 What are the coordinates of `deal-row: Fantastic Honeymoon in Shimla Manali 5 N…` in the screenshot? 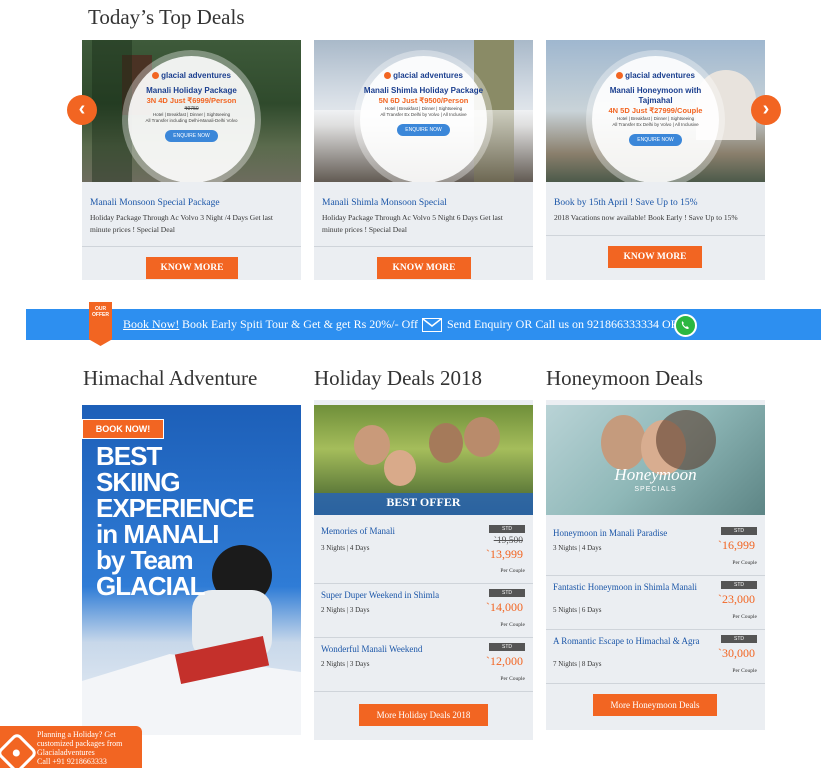 It's located at (655, 604).